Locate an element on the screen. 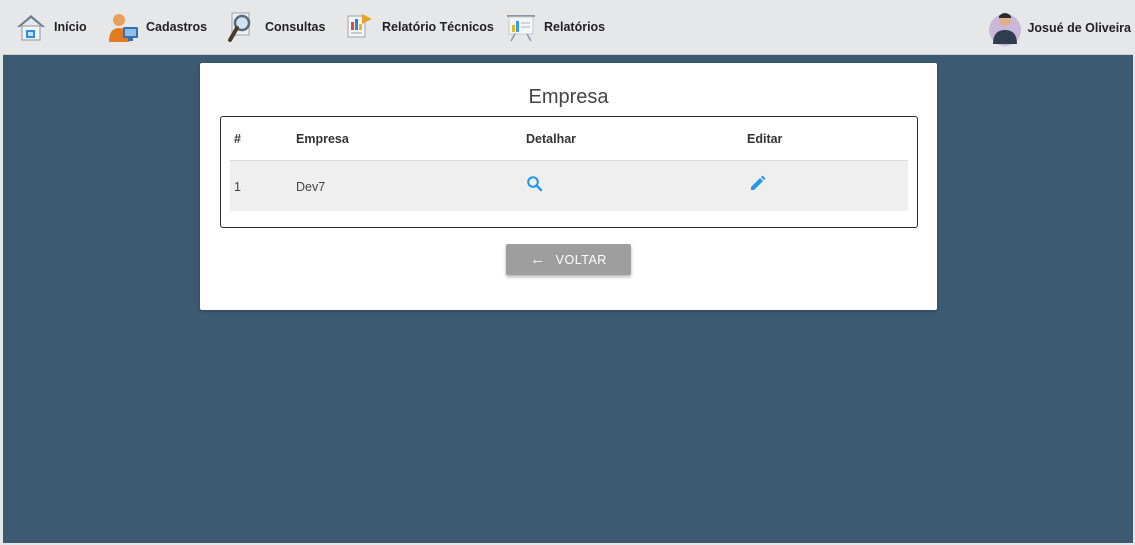  avatar is located at coordinates (1005, 29).